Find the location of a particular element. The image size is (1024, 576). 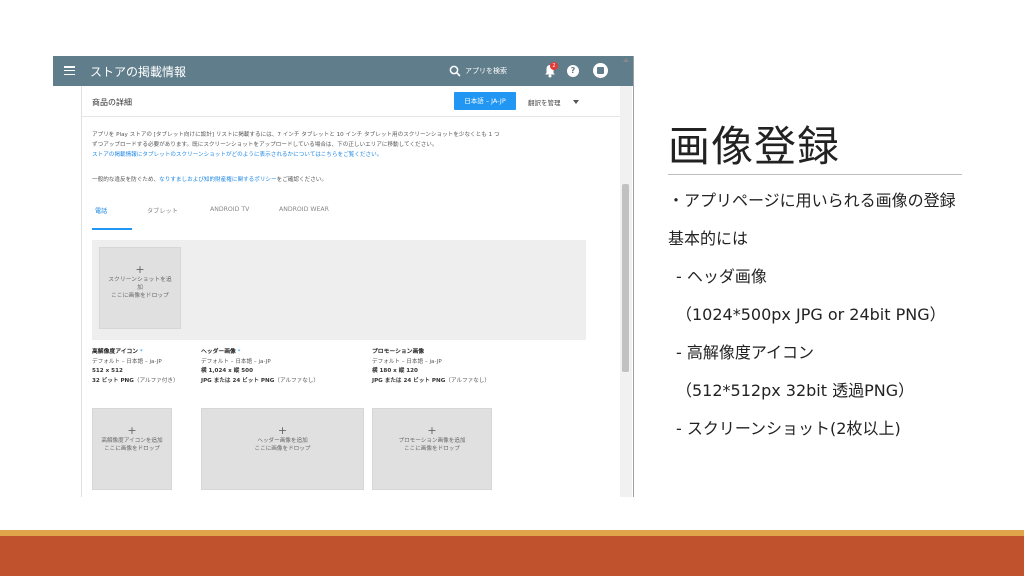

add-screenshot-dropzone: + スクリーンショットを追 加 ここに画像をドロップ is located at coordinates (140, 288).